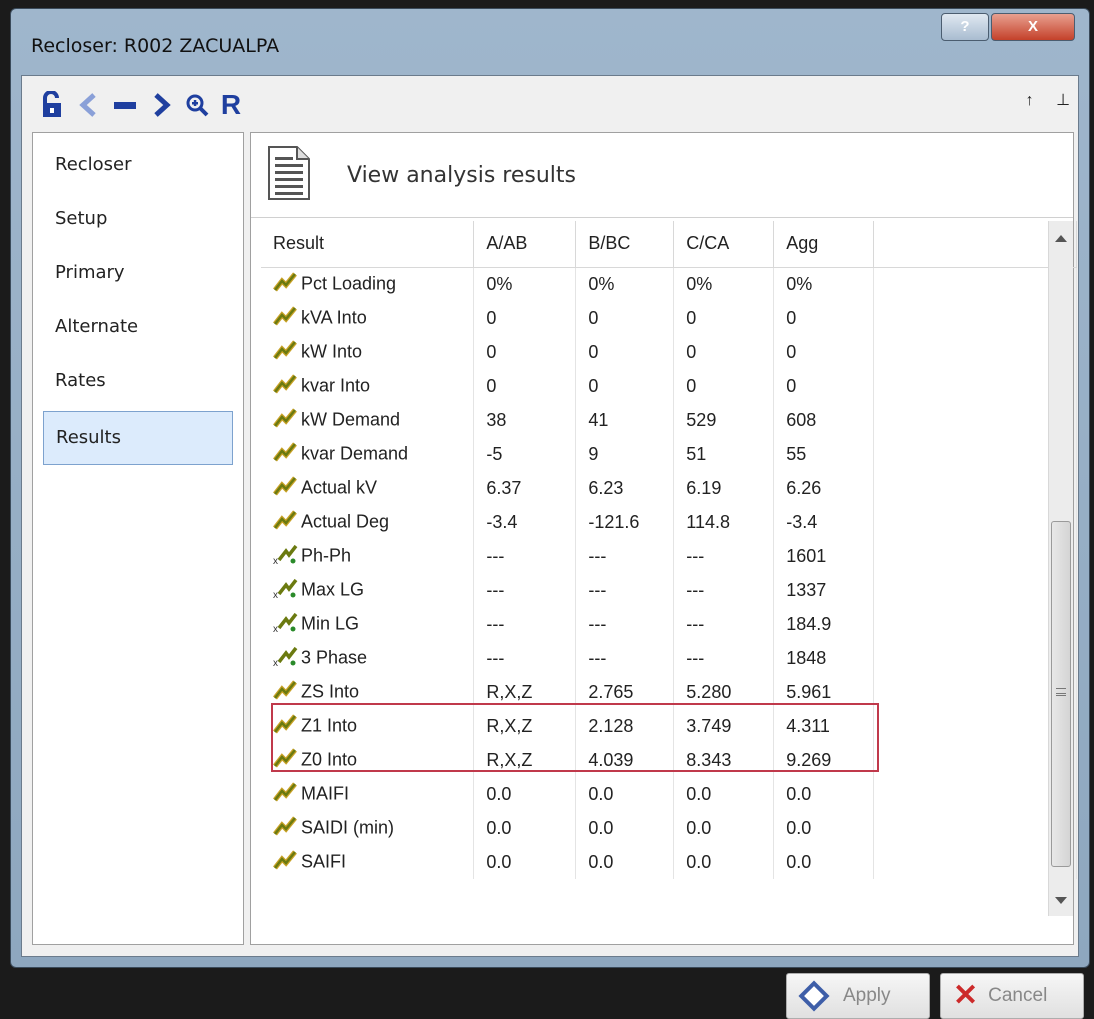  I want to click on result-name-cell: x Ph-Ph, so click(368, 556).